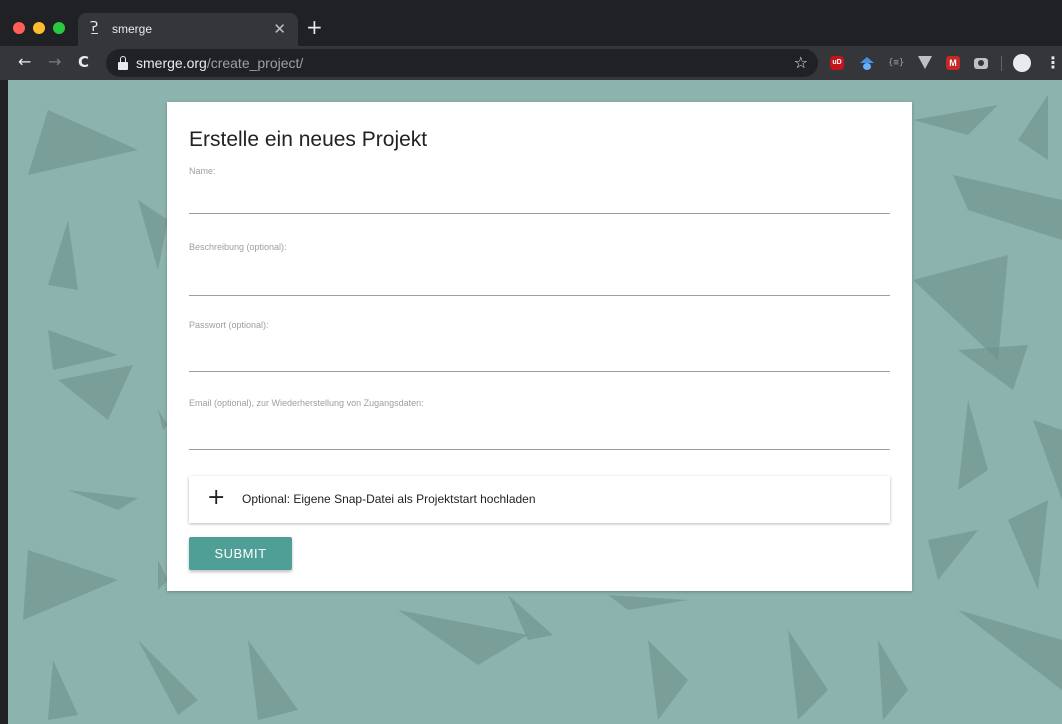  What do you see at coordinates (39, 28) in the screenshot?
I see `minimize-window-button` at bounding box center [39, 28].